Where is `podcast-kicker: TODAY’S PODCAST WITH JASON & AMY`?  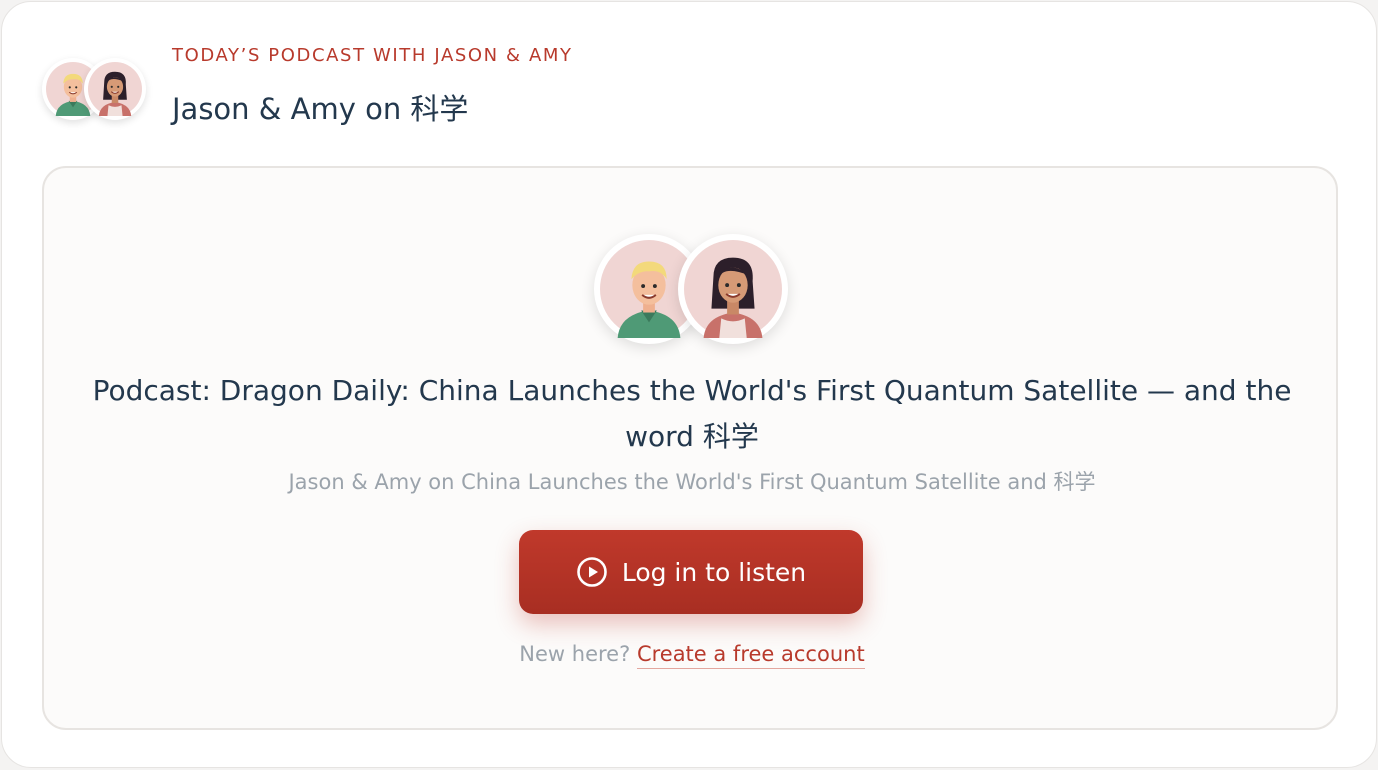
podcast-kicker: TODAY’S PODCAST WITH JASON & AMY is located at coordinates (372, 55).